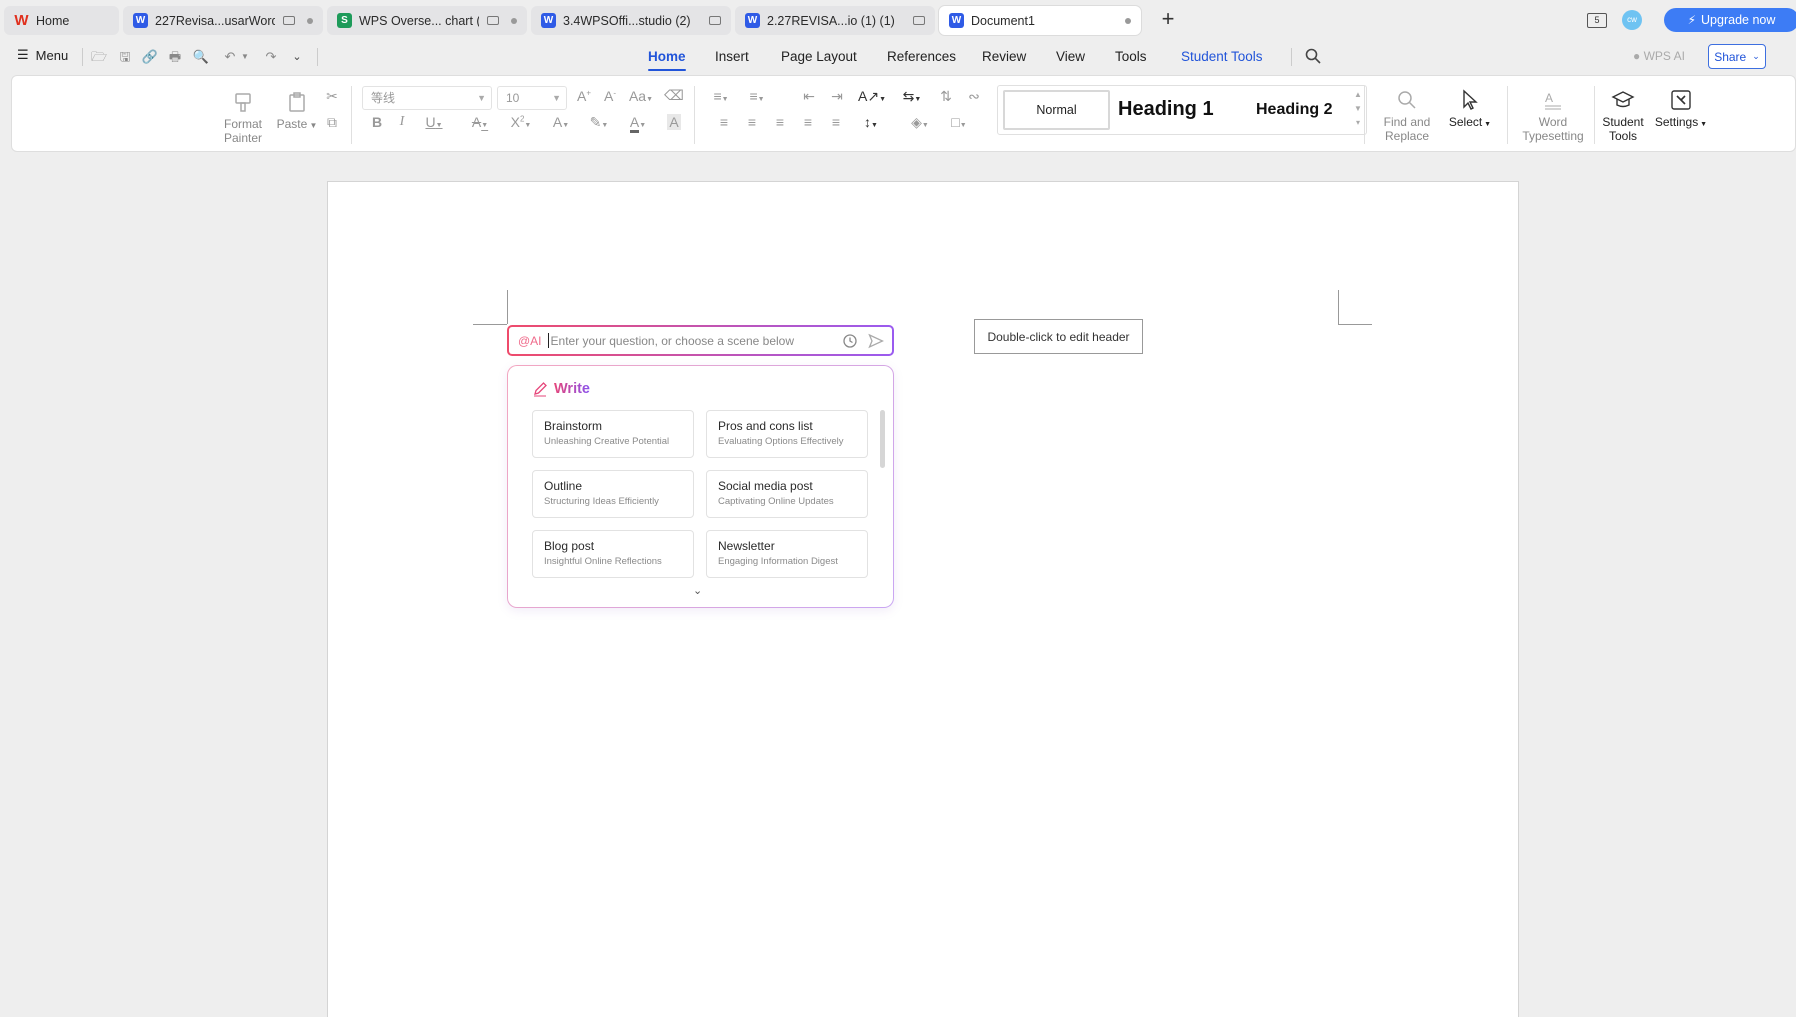 The width and height of the screenshot is (1796, 1017). I want to click on send-icon, so click(876, 341).